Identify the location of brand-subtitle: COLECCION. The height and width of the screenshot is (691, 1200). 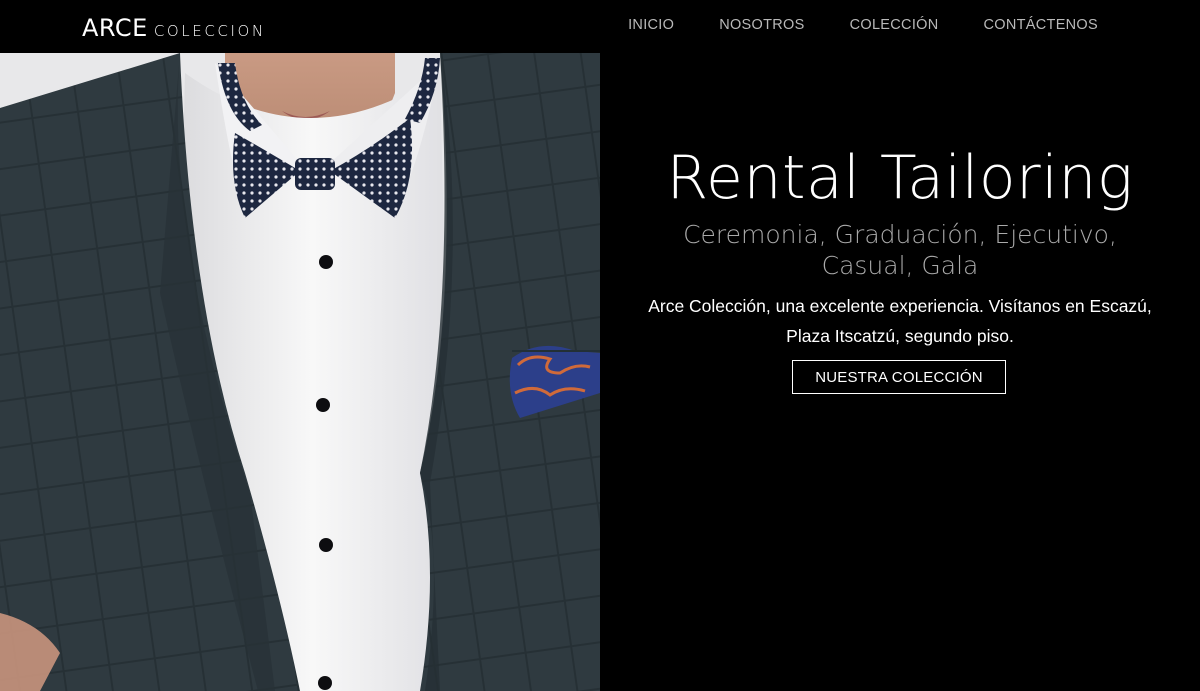
(209, 31).